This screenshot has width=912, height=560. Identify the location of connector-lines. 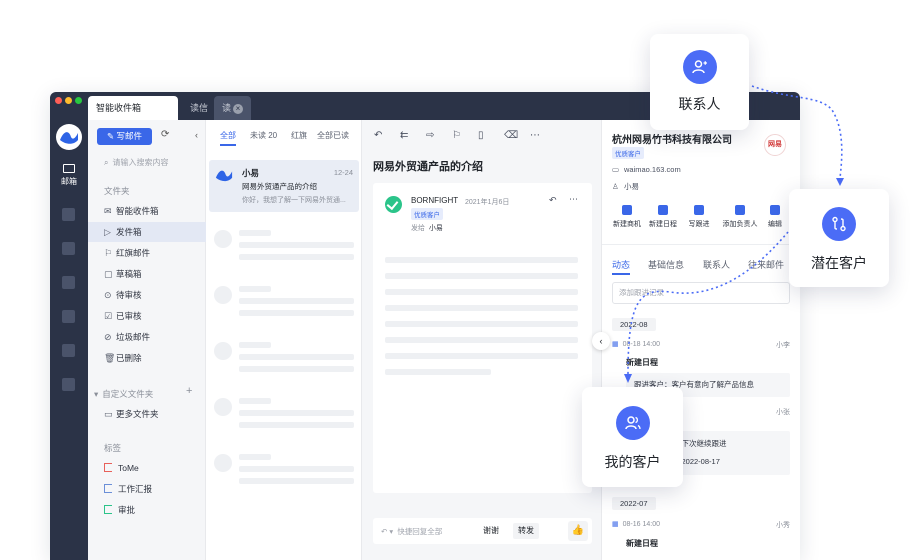
(734, 234).